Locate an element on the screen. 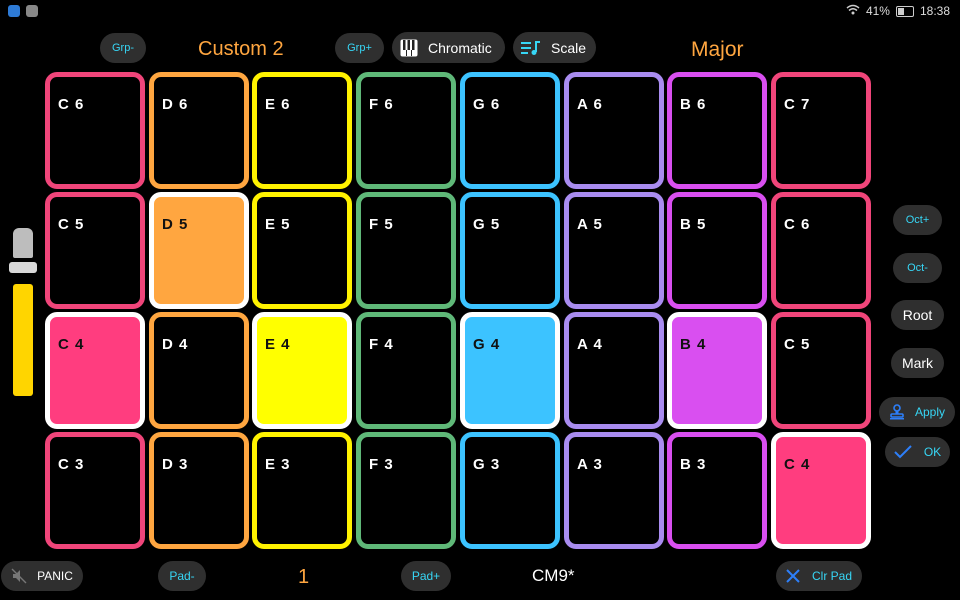 The width and height of the screenshot is (960, 600). octave-up-button: Oct+ is located at coordinates (917, 220).